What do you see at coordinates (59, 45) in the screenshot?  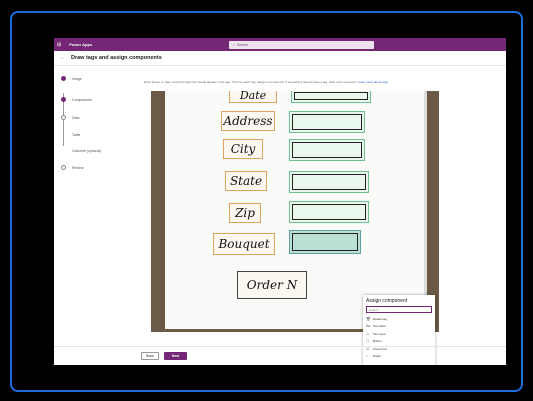 I see `waffle-icon: ⊞` at bounding box center [59, 45].